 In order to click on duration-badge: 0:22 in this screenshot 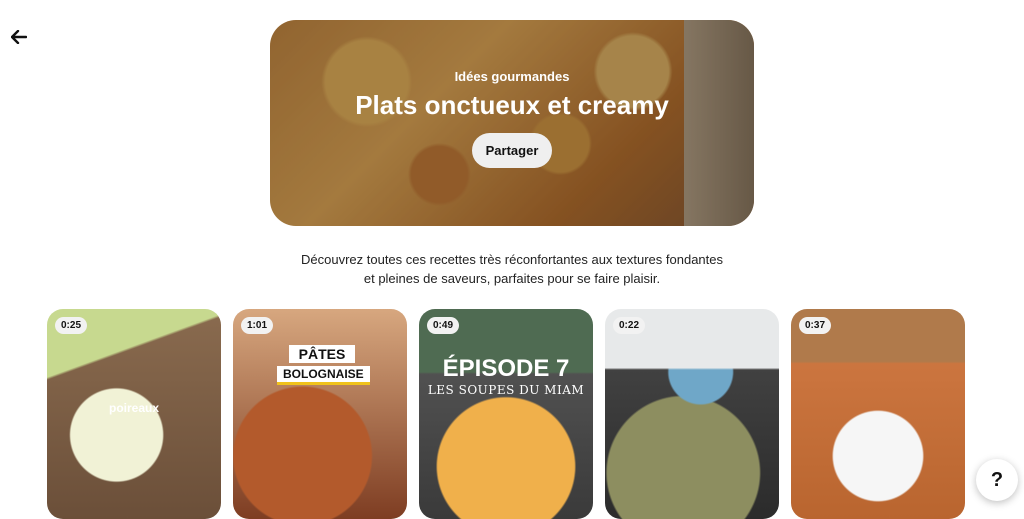, I will do `click(629, 325)`.